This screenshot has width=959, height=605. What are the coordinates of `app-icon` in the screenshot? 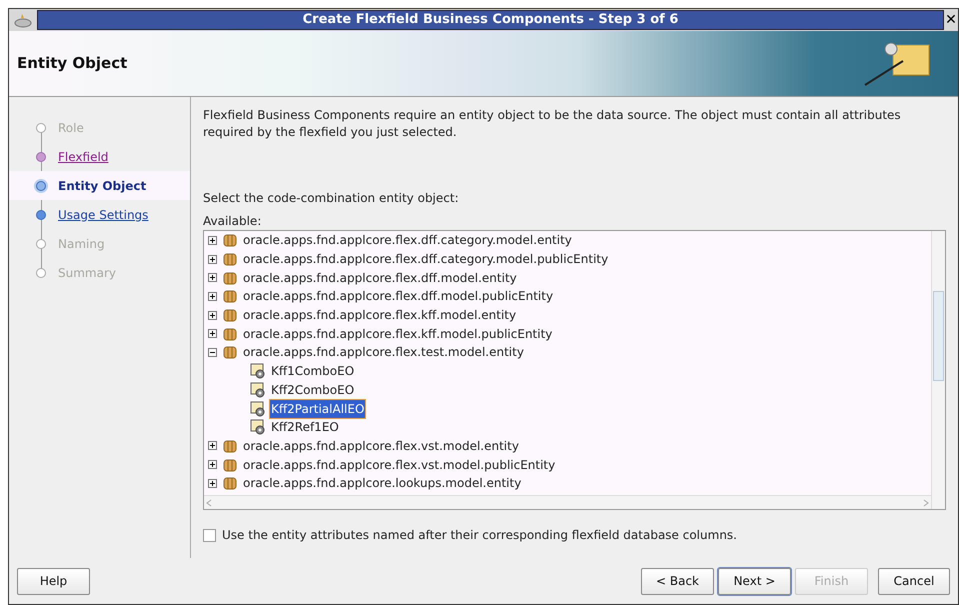 It's located at (23, 20).